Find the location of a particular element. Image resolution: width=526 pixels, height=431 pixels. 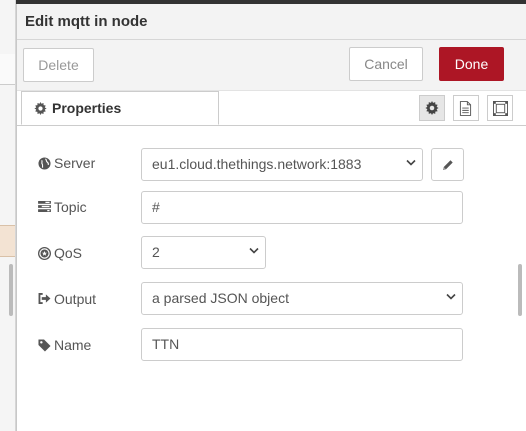

qos-label-text: QoS is located at coordinates (68, 253).